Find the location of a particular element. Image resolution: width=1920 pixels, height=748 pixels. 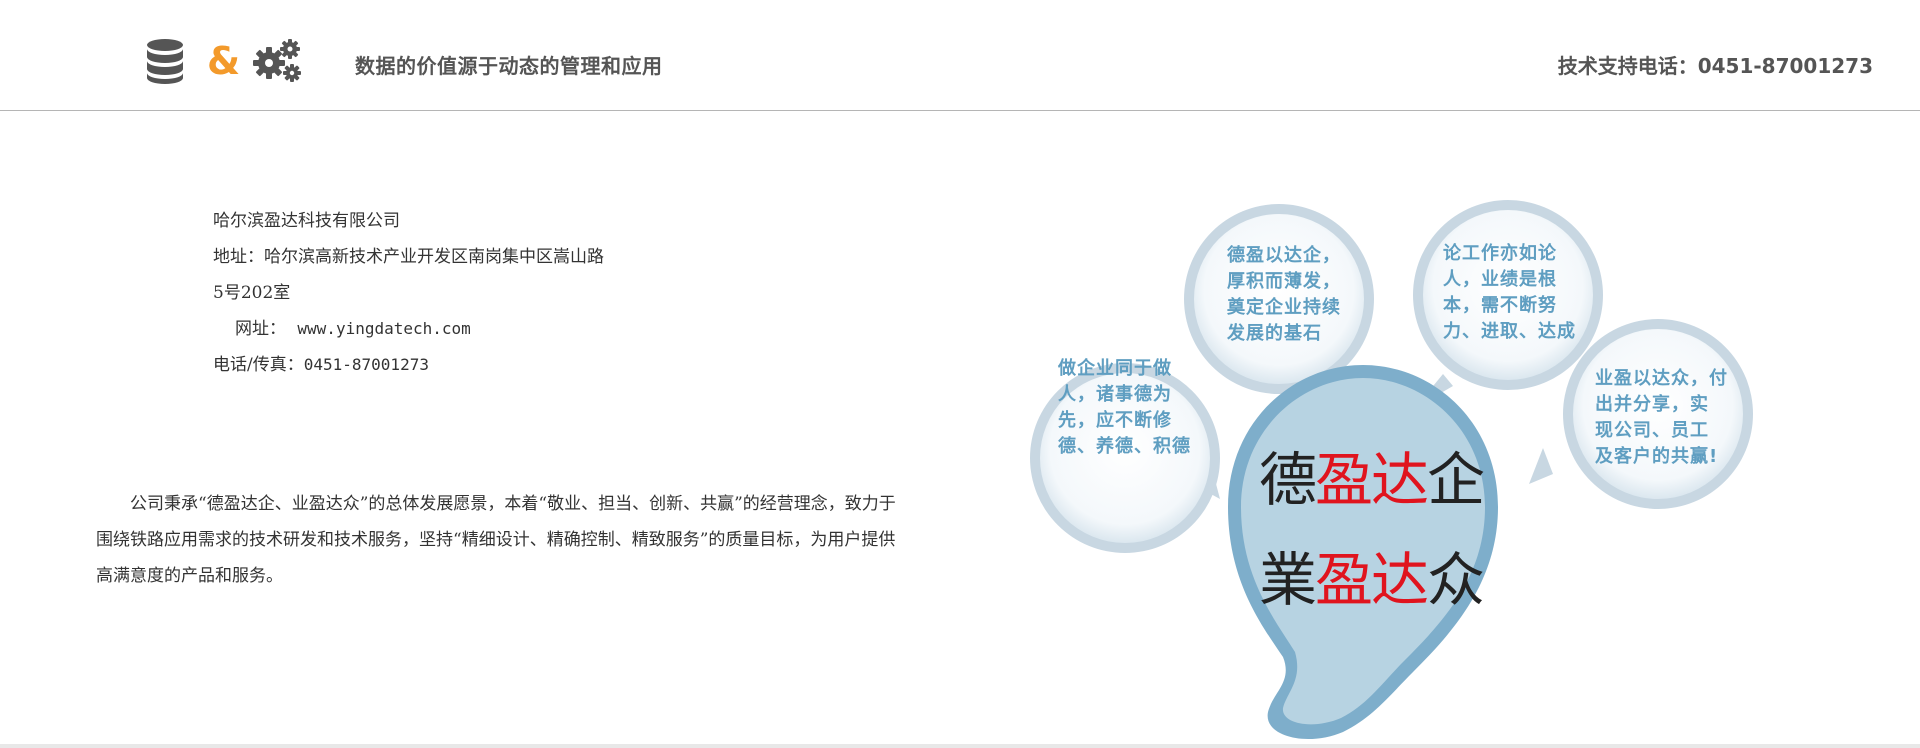

bubble-left-line: 做企业同于做 is located at coordinates (1114, 368).